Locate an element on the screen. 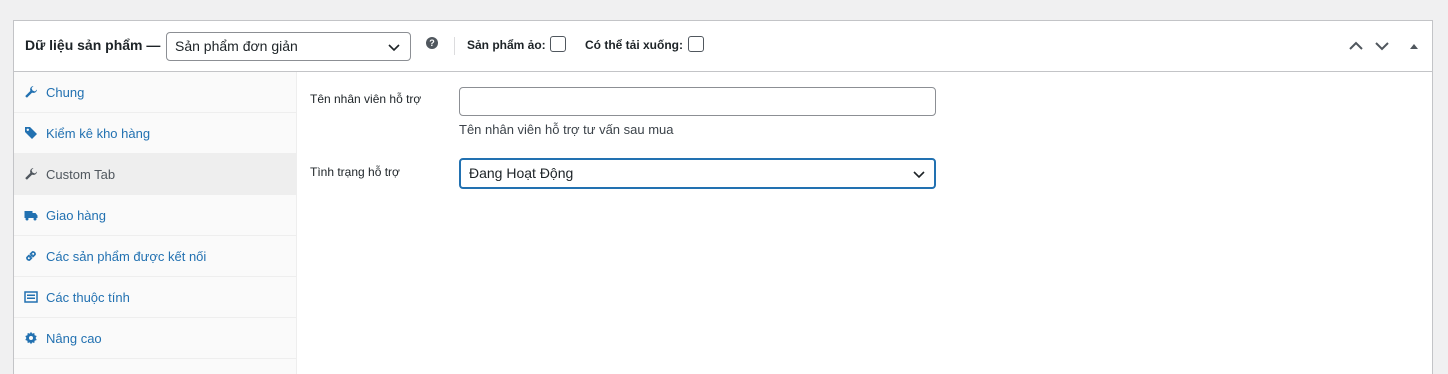 This screenshot has width=1448, height=374. downloadable-label: Có thể tải xuống: is located at coordinates (634, 45).